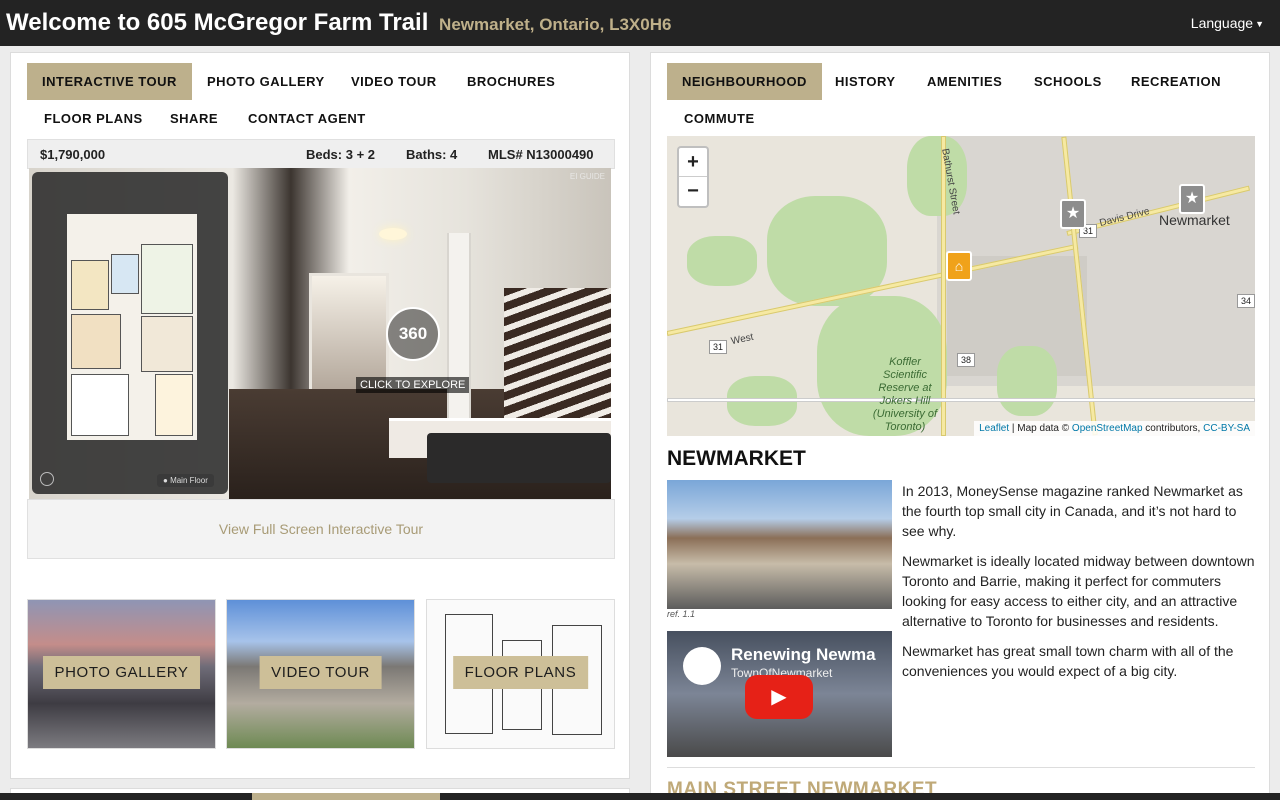 This screenshot has width=1280, height=800. Describe the element at coordinates (719, 118) in the screenshot. I see `tab-commute: COMMUTE` at that location.